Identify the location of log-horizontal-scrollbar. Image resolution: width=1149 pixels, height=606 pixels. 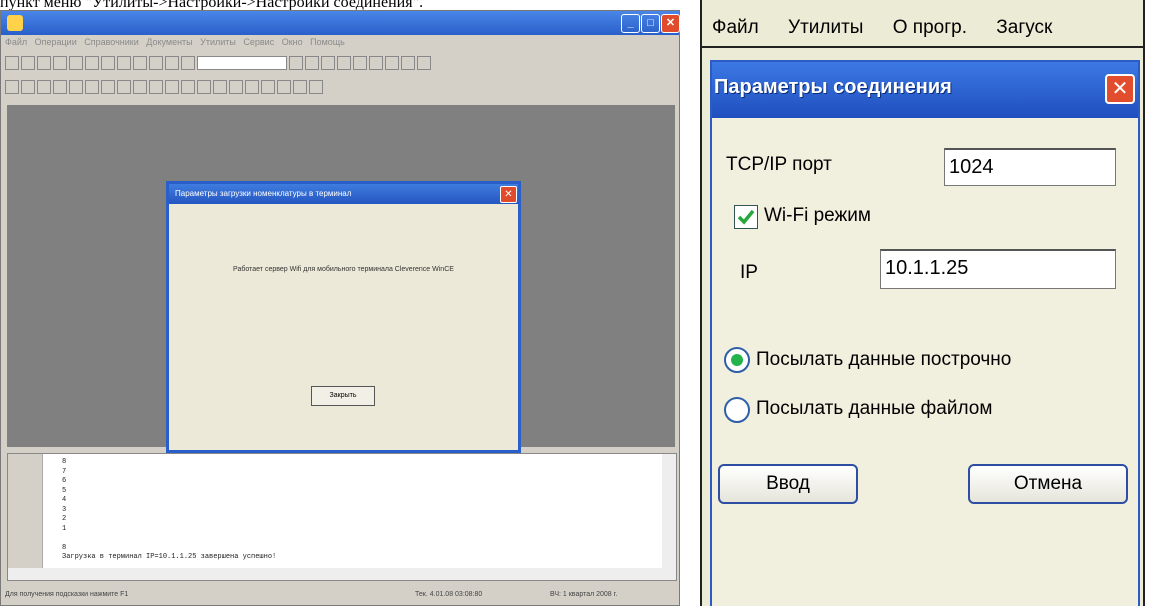
(342, 574).